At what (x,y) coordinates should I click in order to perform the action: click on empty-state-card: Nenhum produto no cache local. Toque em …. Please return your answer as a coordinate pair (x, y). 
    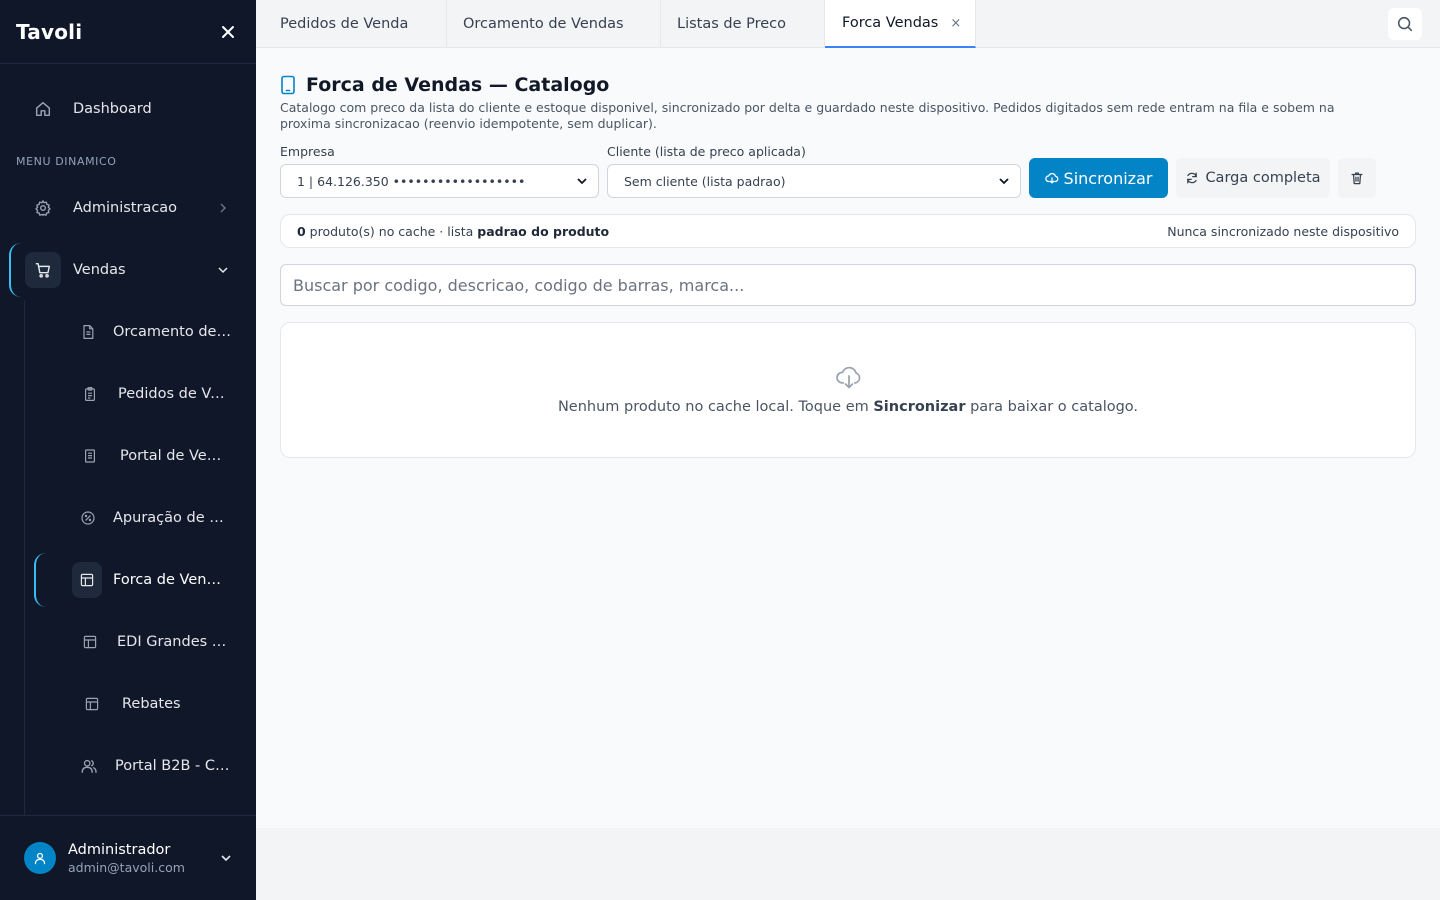
    Looking at the image, I should click on (848, 390).